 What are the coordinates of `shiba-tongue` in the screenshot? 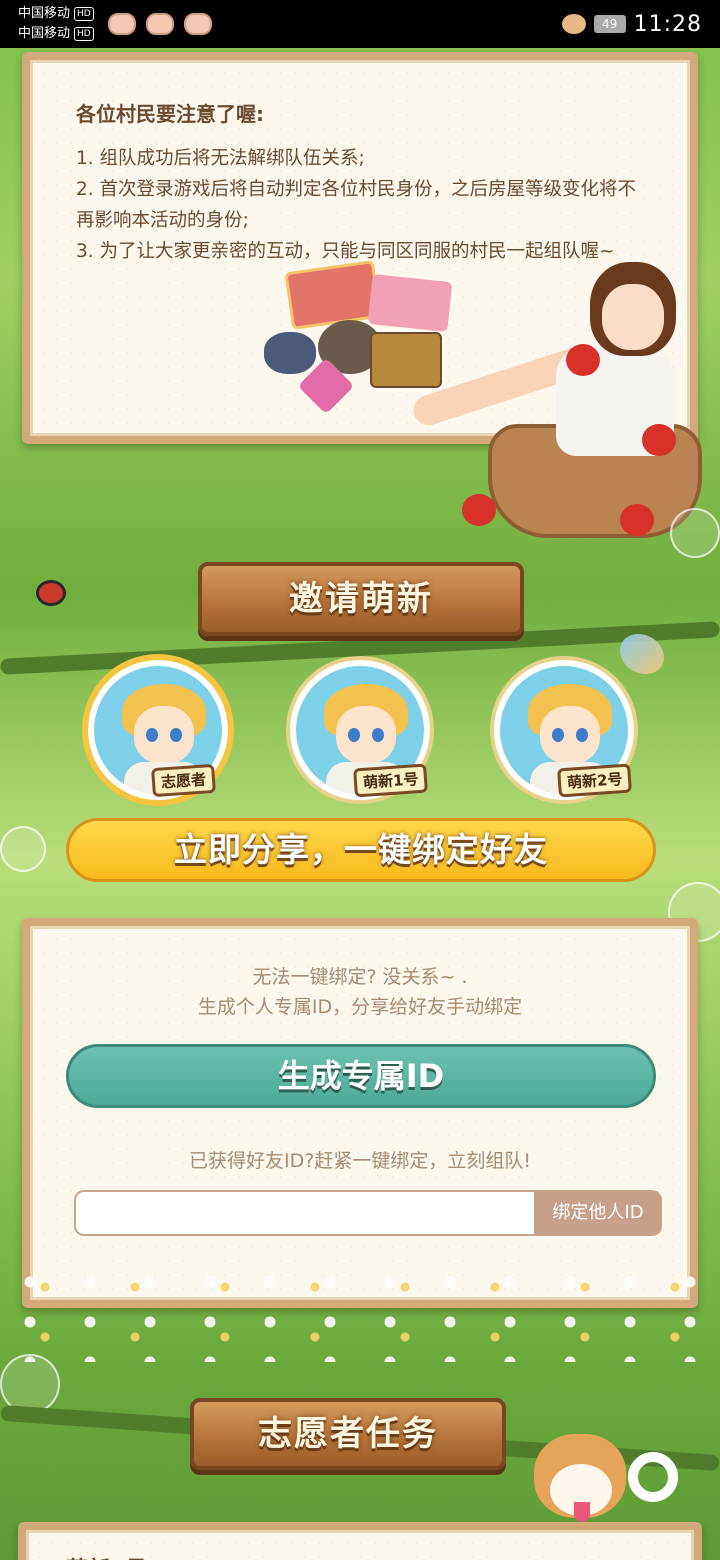 It's located at (582, 1512).